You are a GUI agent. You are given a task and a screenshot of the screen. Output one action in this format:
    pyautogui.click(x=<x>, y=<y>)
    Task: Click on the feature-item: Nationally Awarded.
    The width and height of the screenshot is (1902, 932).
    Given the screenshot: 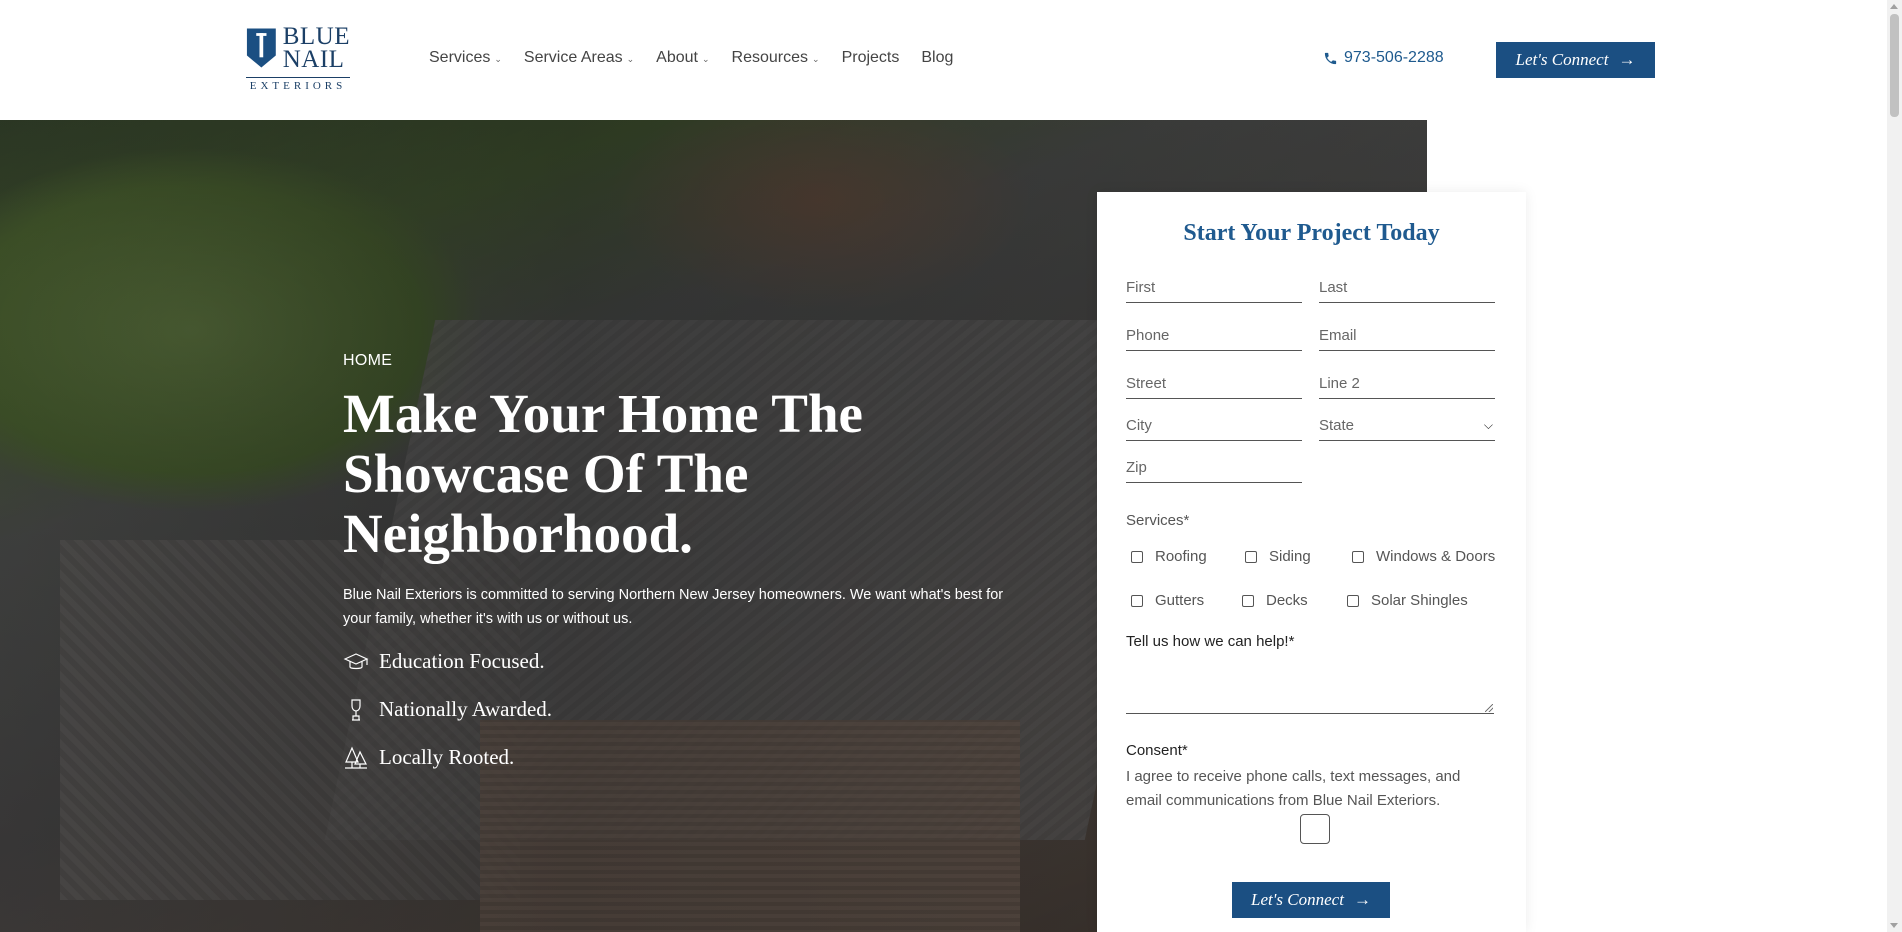 What is the action you would take?
    pyautogui.click(x=447, y=709)
    